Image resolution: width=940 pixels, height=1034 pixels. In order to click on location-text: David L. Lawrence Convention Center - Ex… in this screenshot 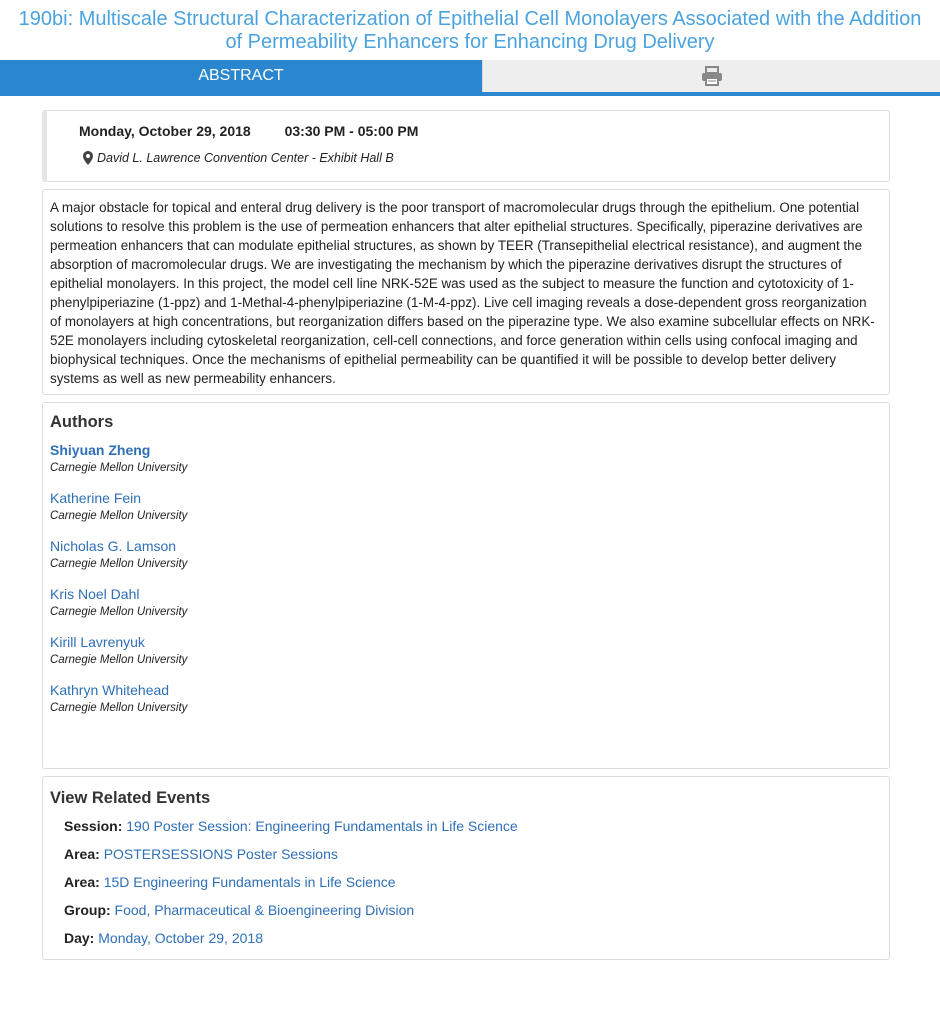, I will do `click(245, 158)`.